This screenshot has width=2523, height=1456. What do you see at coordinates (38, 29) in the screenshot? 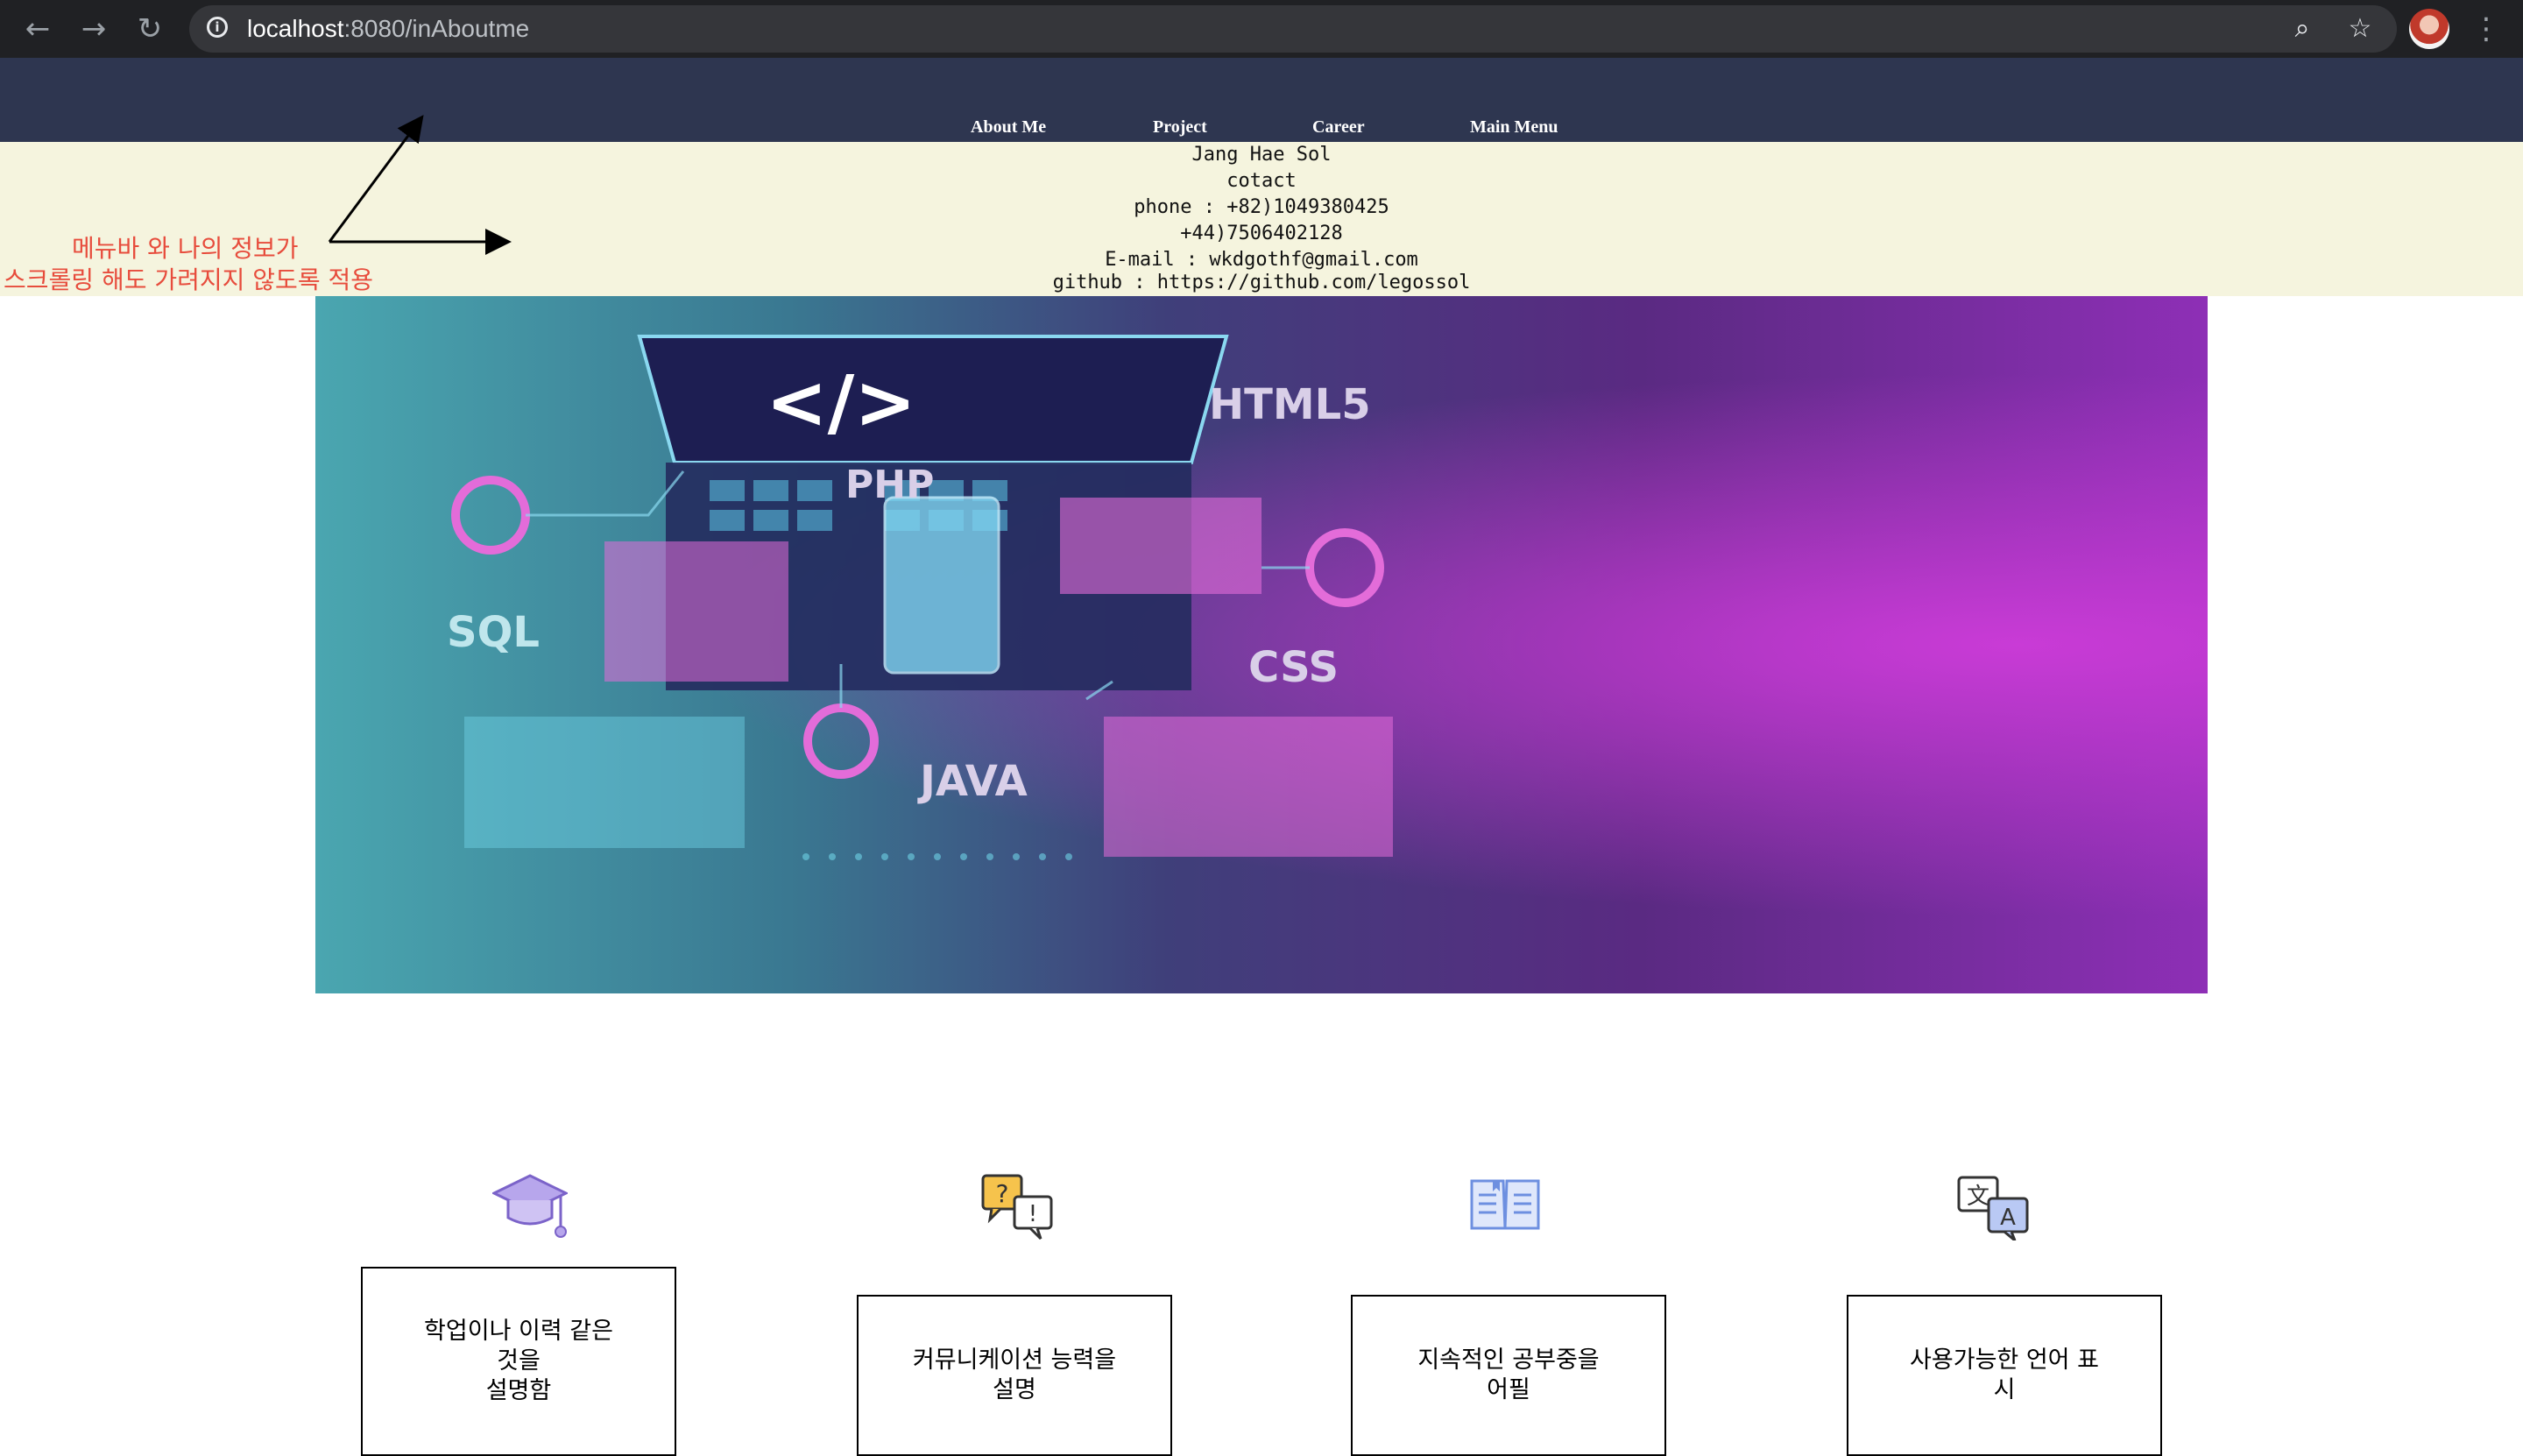
I see `back-arrow-icon: ←` at bounding box center [38, 29].